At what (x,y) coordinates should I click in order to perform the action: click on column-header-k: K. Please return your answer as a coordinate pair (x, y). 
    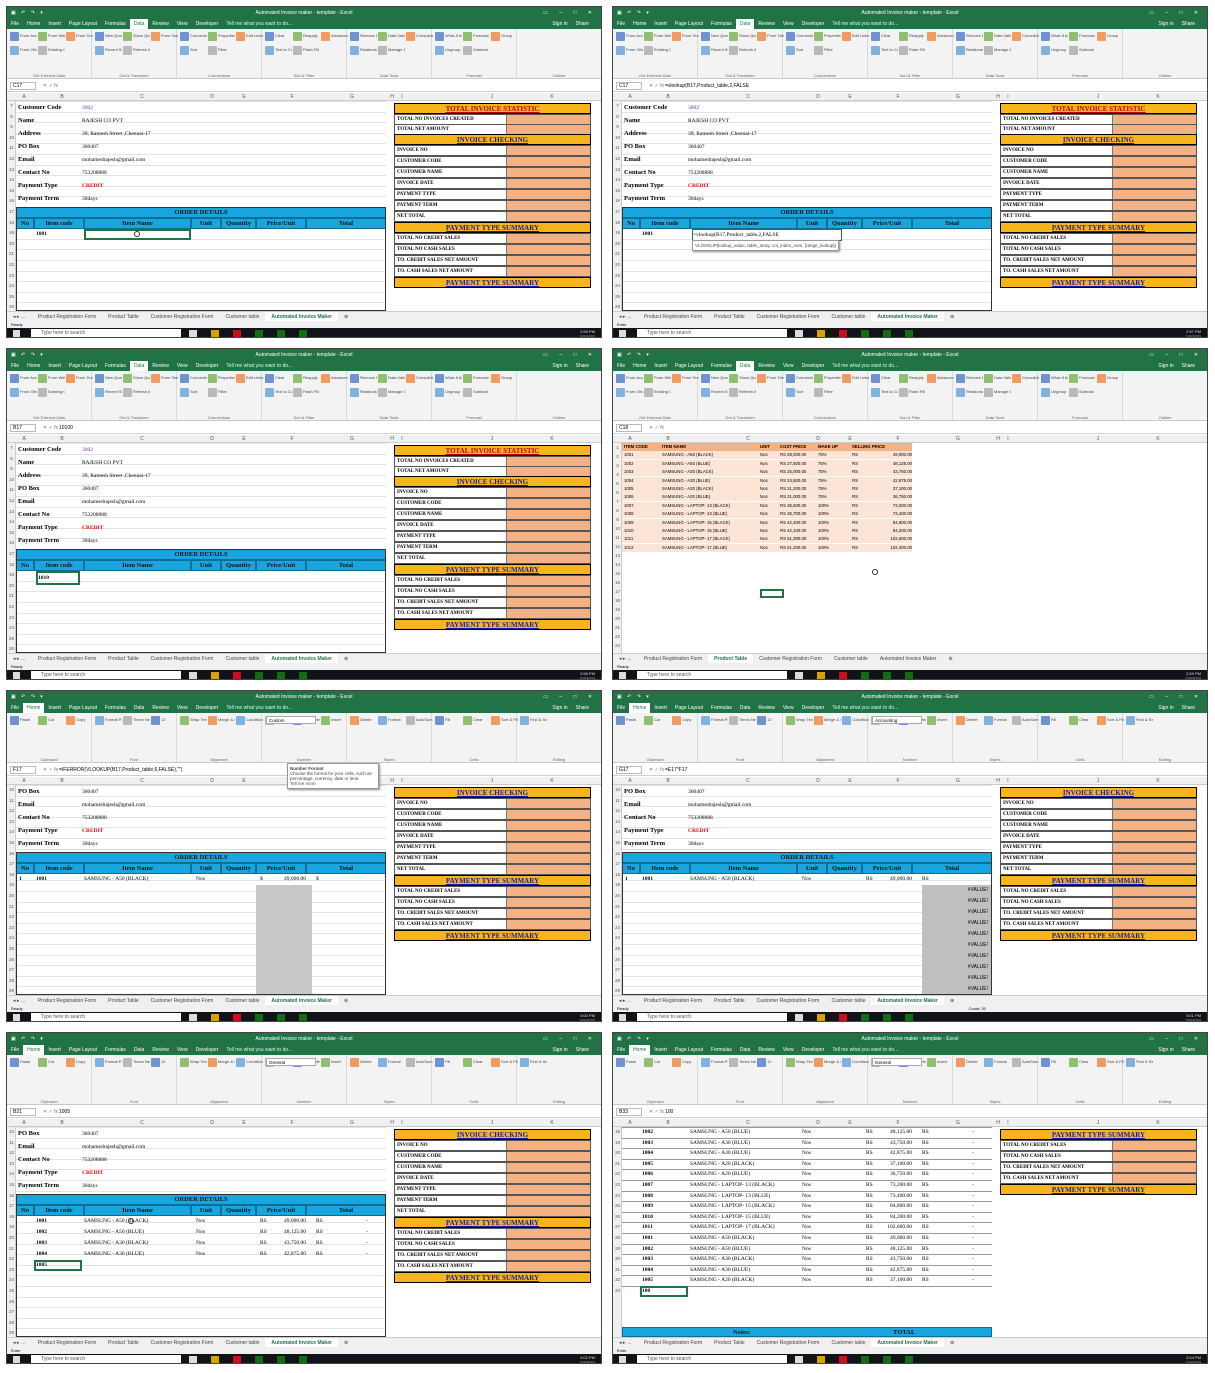
    Looking at the image, I should click on (552, 97).